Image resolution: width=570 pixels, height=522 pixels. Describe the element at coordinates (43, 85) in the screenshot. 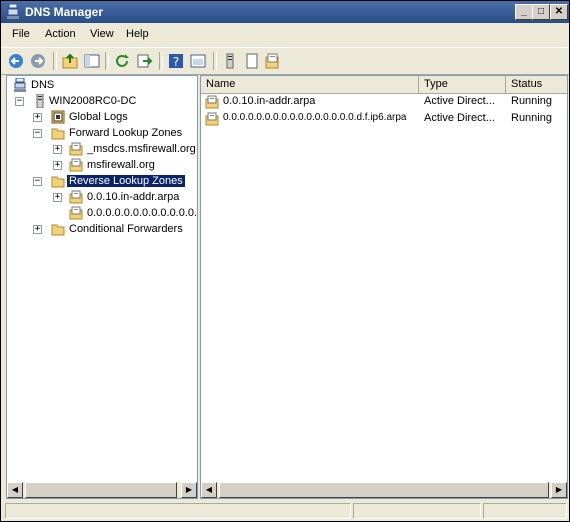

I see `tree-label: DNS` at that location.